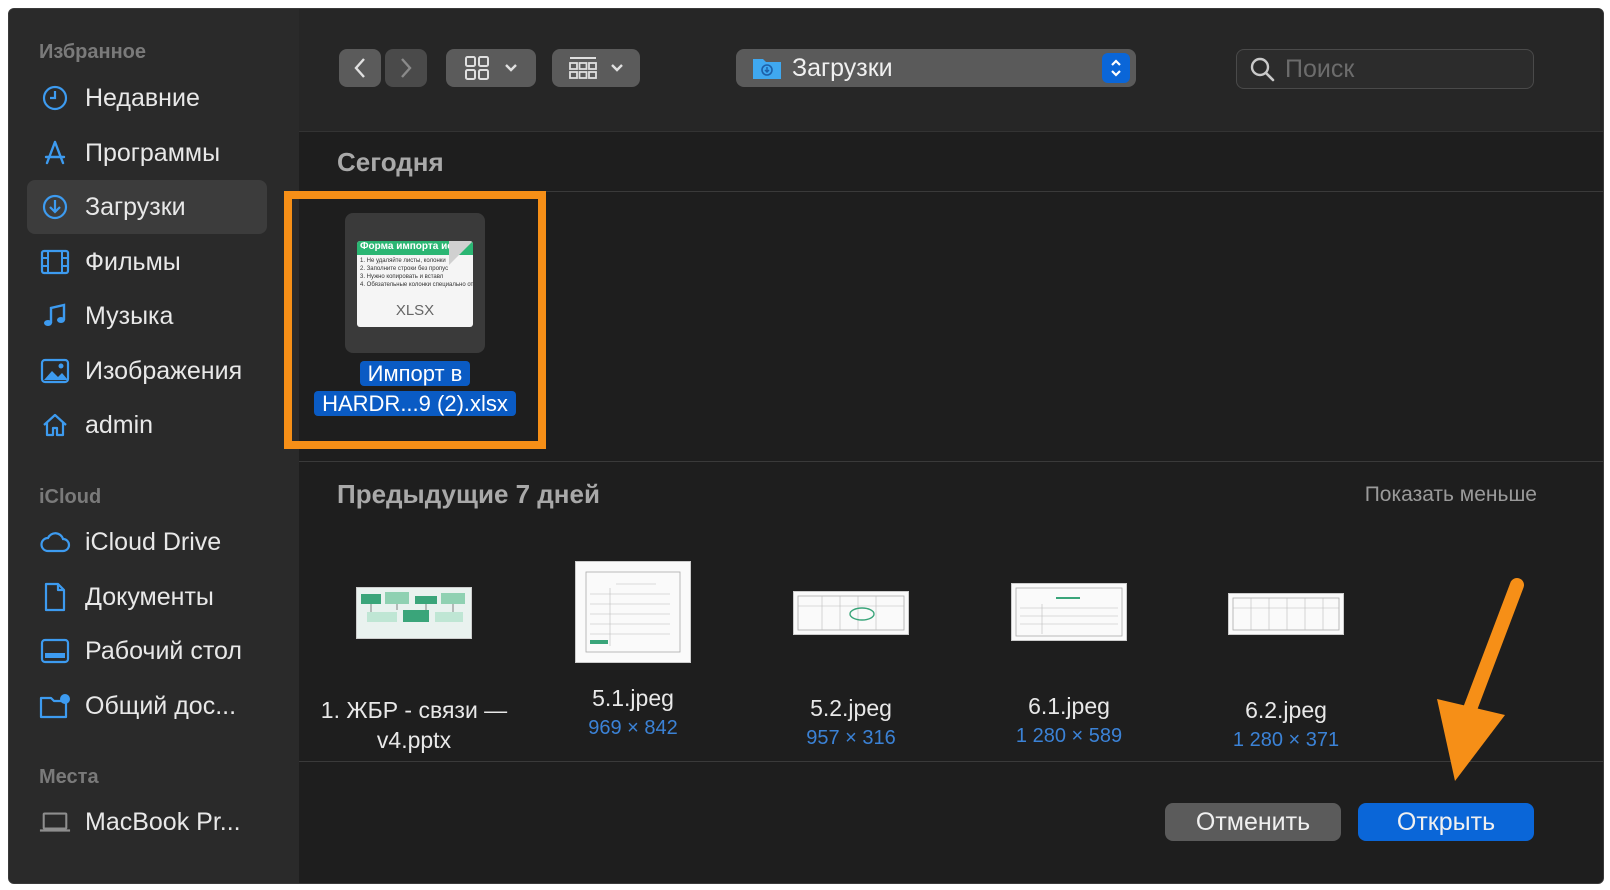 The height and width of the screenshot is (890, 1610). I want to click on file-name: 1. ЖБР - связи —, so click(414, 710).